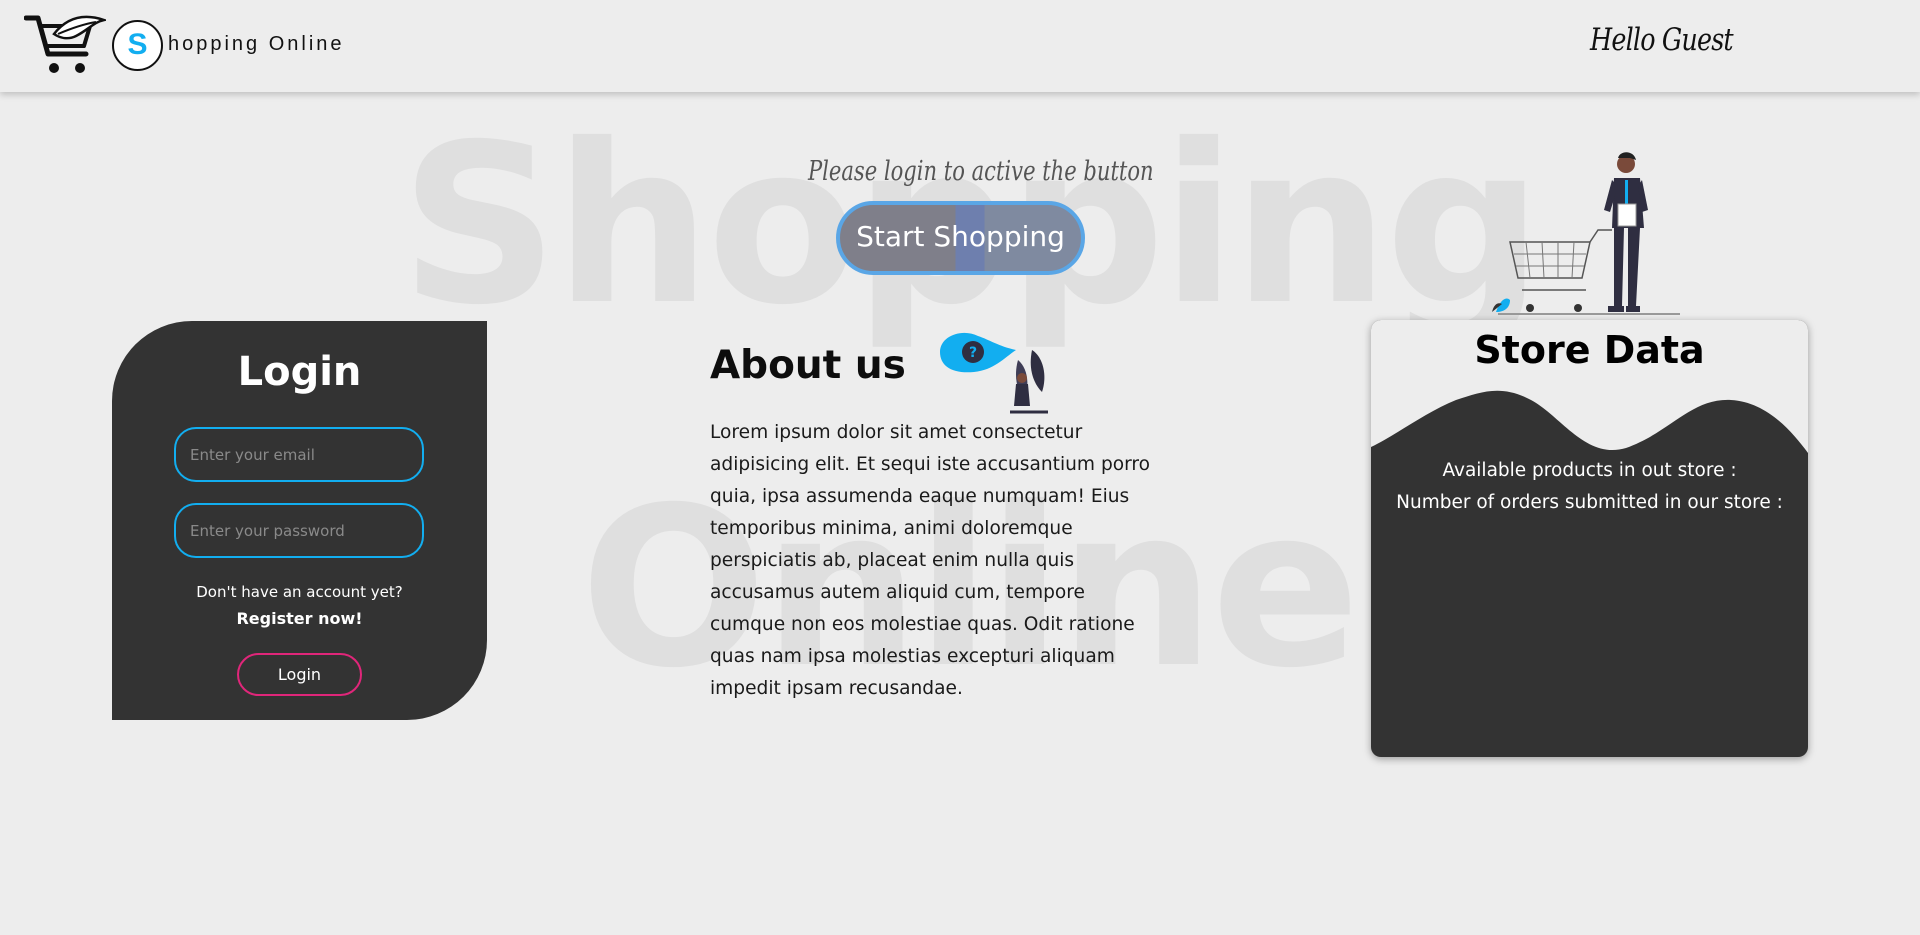  Describe the element at coordinates (981, 171) in the screenshot. I see `login-hint: Please login to active the button` at that location.